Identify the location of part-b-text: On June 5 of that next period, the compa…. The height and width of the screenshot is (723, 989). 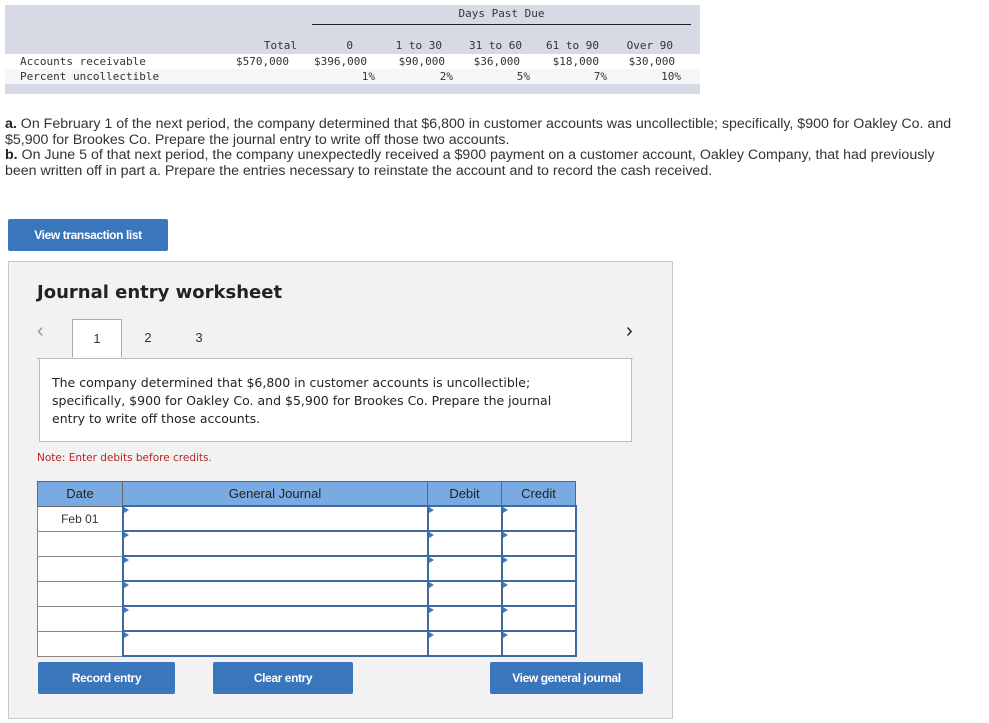
(470, 163).